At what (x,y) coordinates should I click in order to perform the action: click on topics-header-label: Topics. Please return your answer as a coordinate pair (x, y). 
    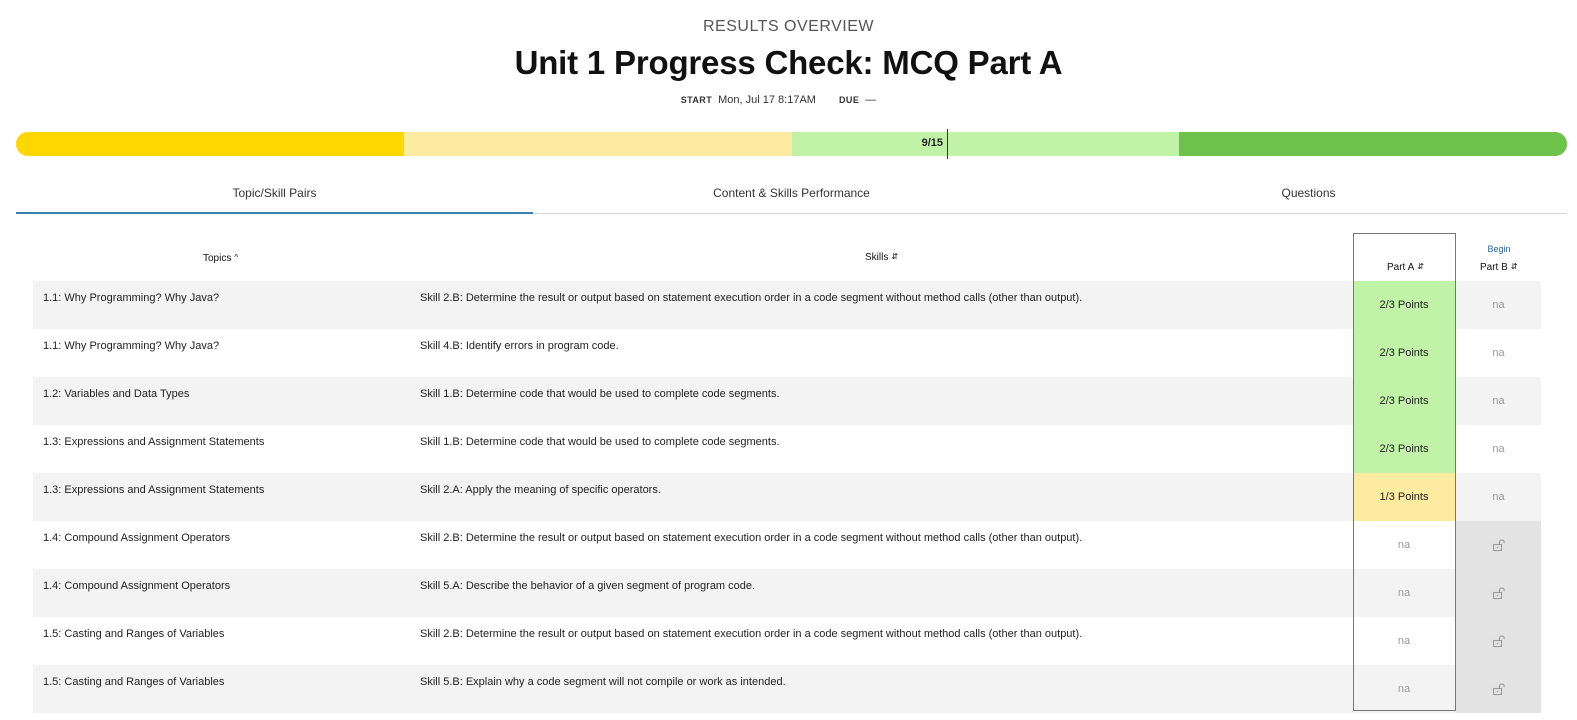
    Looking at the image, I should click on (217, 258).